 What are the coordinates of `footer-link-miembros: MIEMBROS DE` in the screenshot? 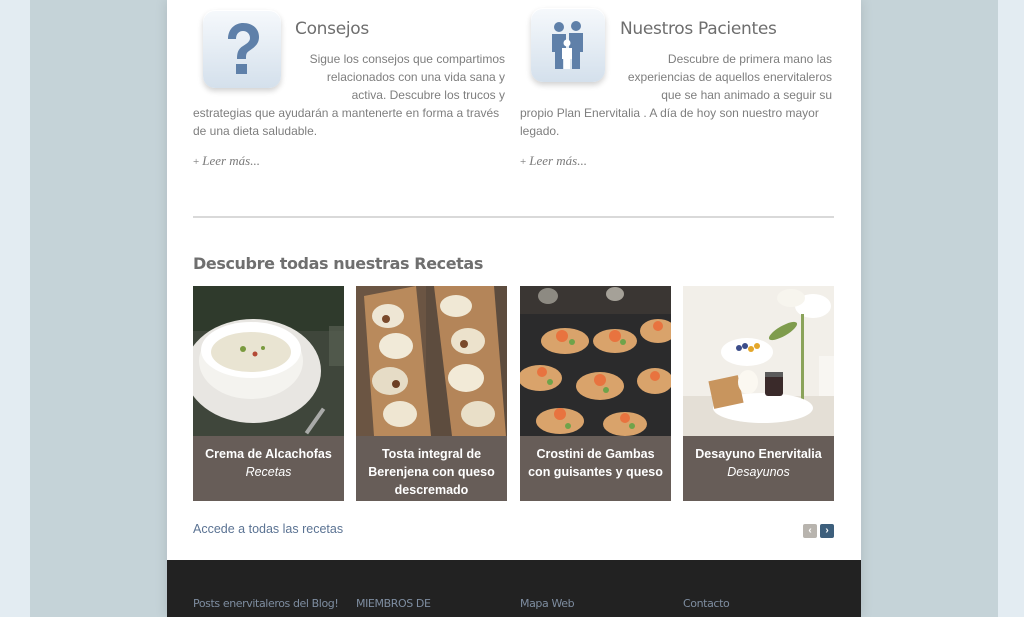 It's located at (393, 603).